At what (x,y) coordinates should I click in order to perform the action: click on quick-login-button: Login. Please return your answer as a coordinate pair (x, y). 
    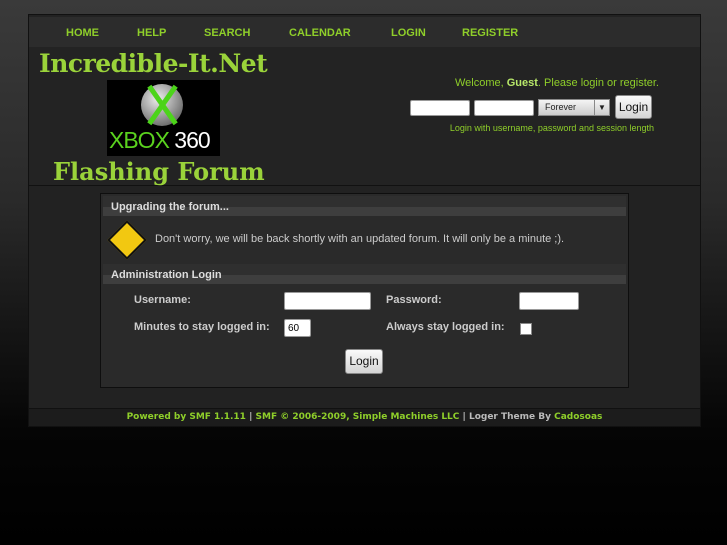
    Looking at the image, I should click on (633, 107).